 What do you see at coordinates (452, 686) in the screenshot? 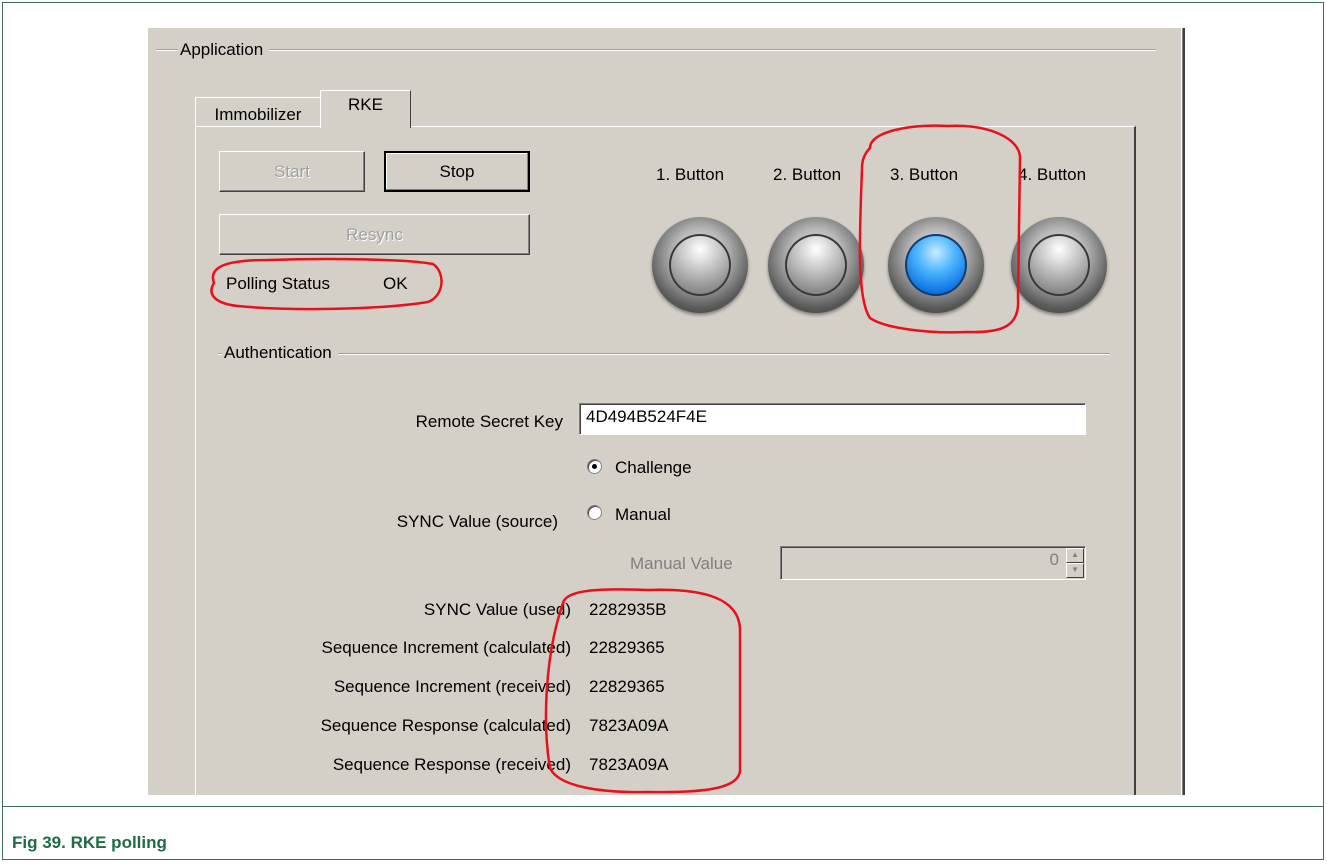
I see `result-label-seq-inc-recv: Sequence Increment (received)` at bounding box center [452, 686].